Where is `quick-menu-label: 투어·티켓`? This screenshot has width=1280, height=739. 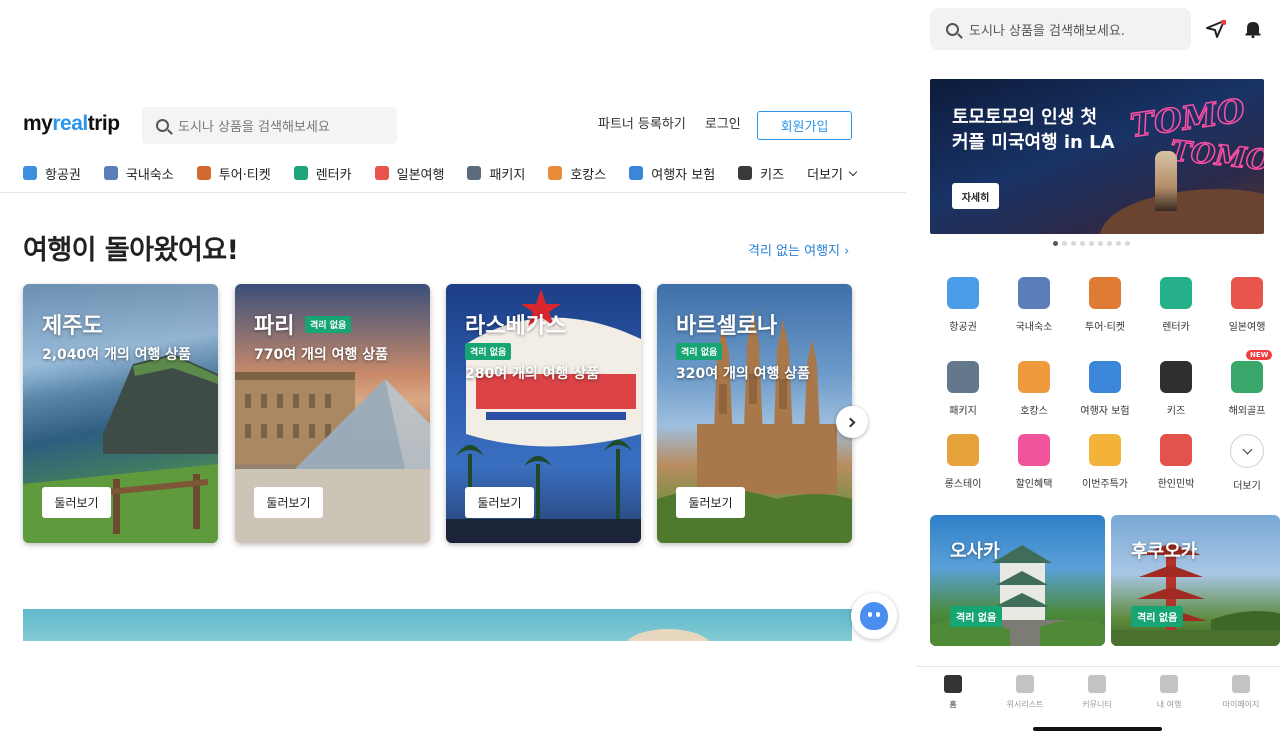
quick-menu-label: 투어·티켓 is located at coordinates (1105, 327).